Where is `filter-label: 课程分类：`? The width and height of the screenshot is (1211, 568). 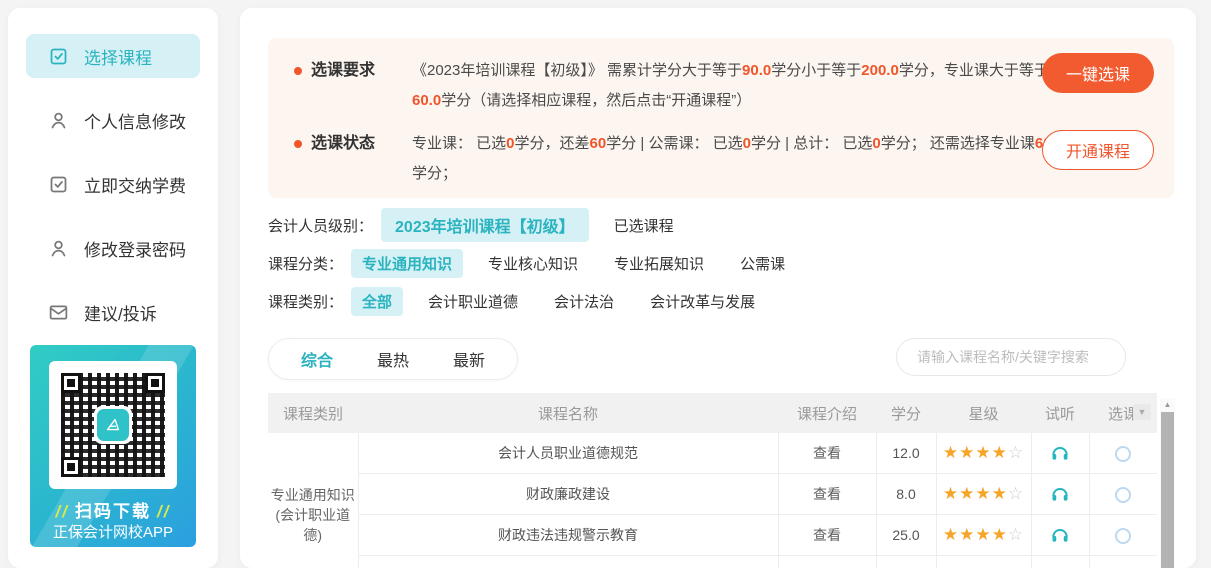 filter-label: 课程分类： is located at coordinates (305, 263).